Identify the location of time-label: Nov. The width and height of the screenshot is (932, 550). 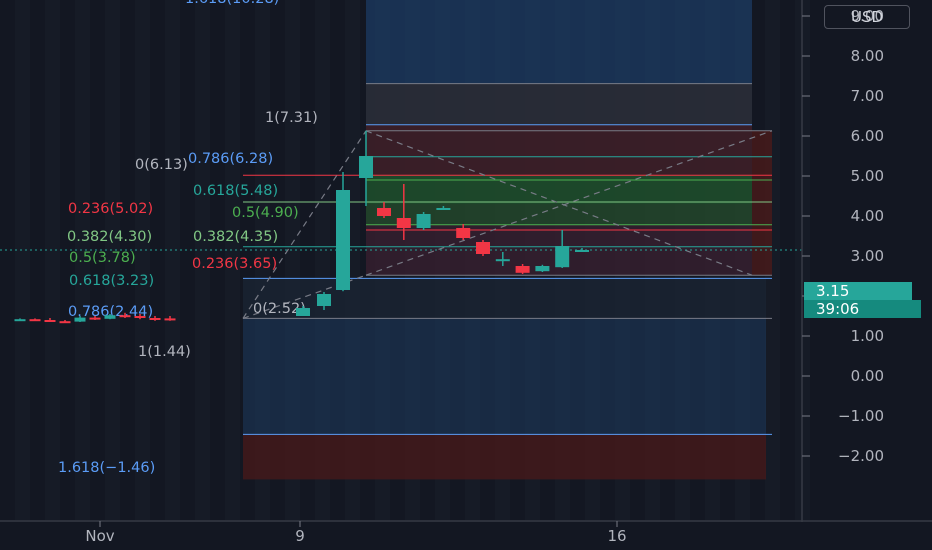
(99, 536).